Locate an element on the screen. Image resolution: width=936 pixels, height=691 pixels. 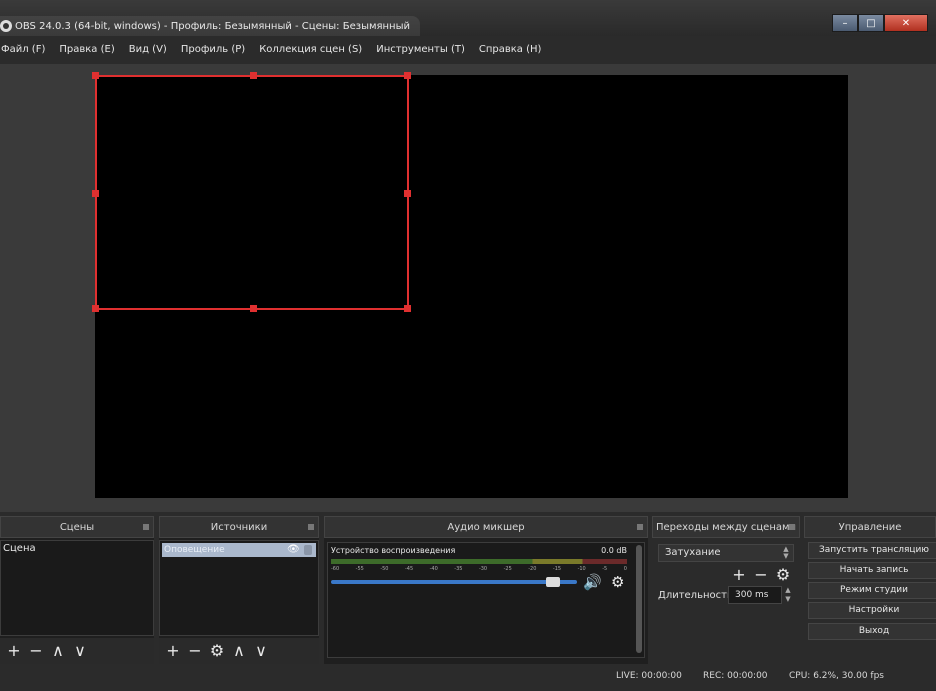
meter-tick-label: -20 is located at coordinates (532, 569).